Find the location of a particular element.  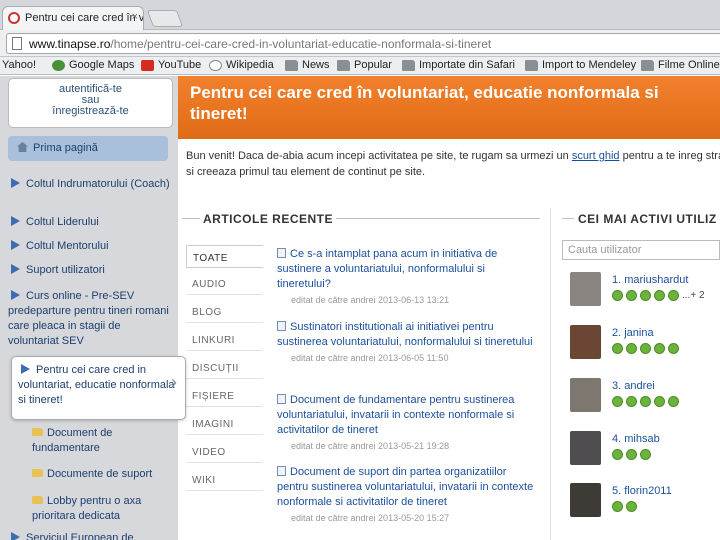

tab-imagini: IMAGINI is located at coordinates (224, 423).